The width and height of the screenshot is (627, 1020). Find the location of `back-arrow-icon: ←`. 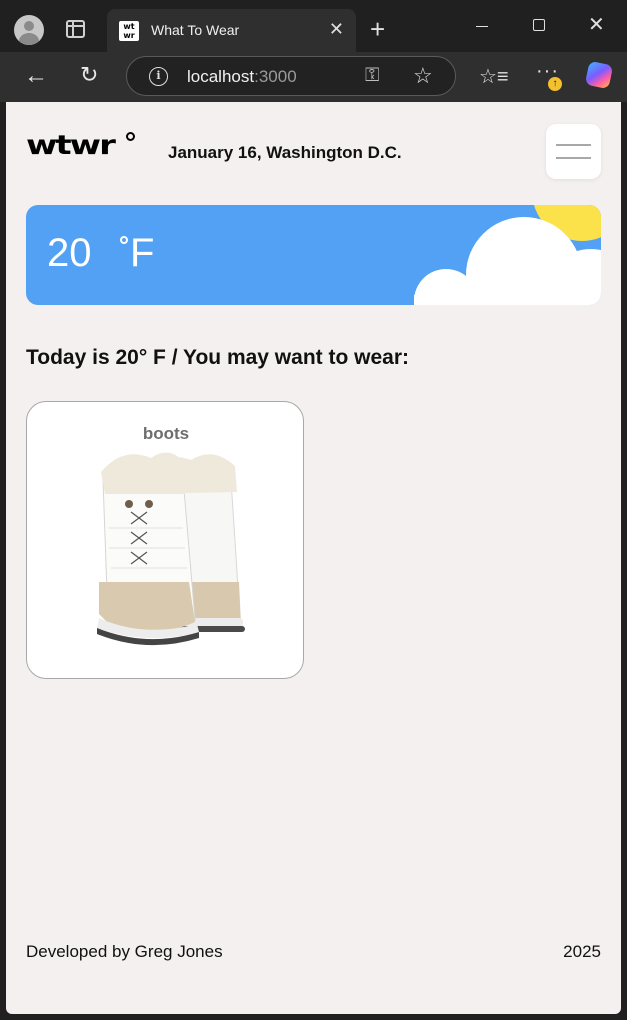

back-arrow-icon: ← is located at coordinates (36, 76).